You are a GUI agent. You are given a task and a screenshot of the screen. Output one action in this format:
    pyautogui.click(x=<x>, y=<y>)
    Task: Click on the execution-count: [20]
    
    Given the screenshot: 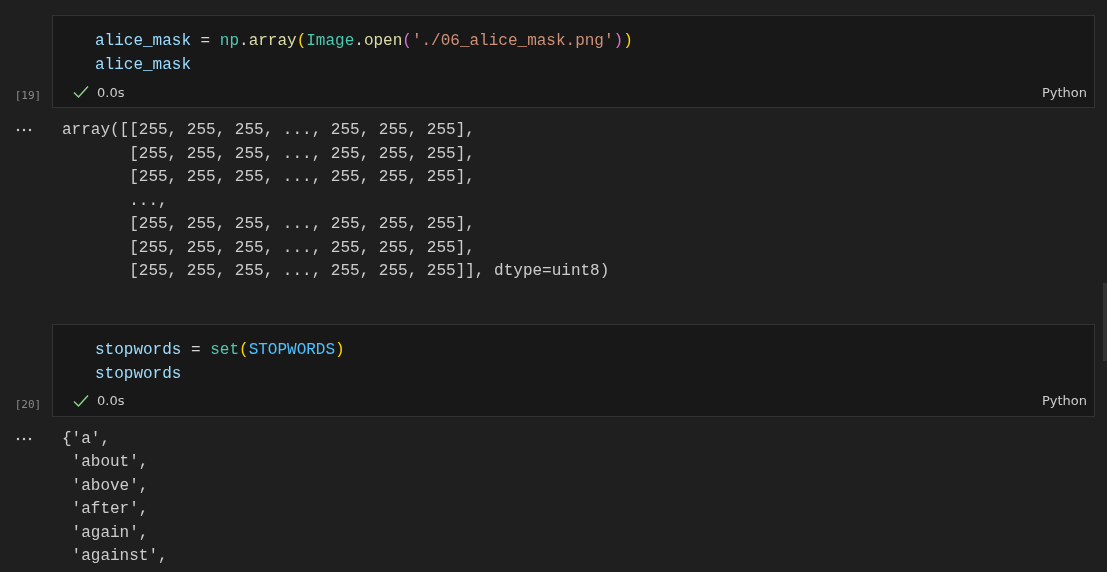 What is the action you would take?
    pyautogui.click(x=27, y=404)
    